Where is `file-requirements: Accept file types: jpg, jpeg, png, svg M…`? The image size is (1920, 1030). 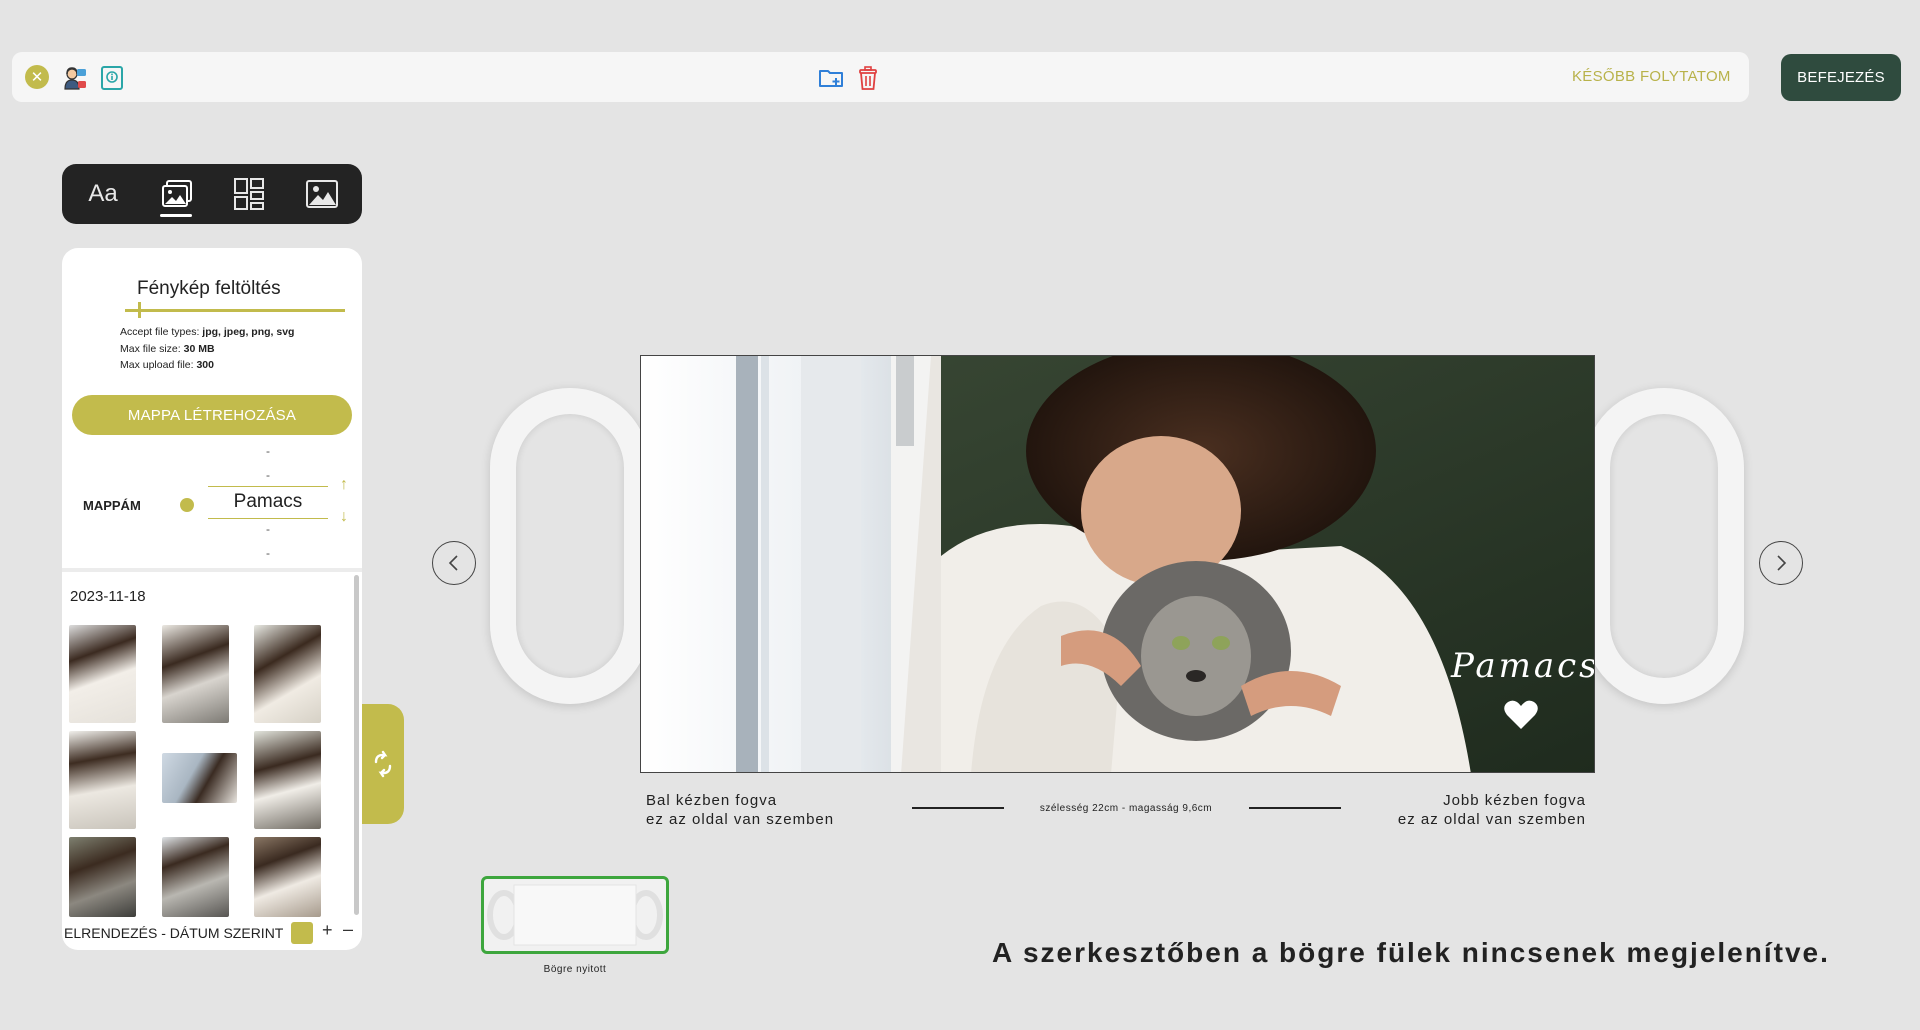 file-requirements: Accept file types: jpg, jpeg, png, svg M… is located at coordinates (207, 349).